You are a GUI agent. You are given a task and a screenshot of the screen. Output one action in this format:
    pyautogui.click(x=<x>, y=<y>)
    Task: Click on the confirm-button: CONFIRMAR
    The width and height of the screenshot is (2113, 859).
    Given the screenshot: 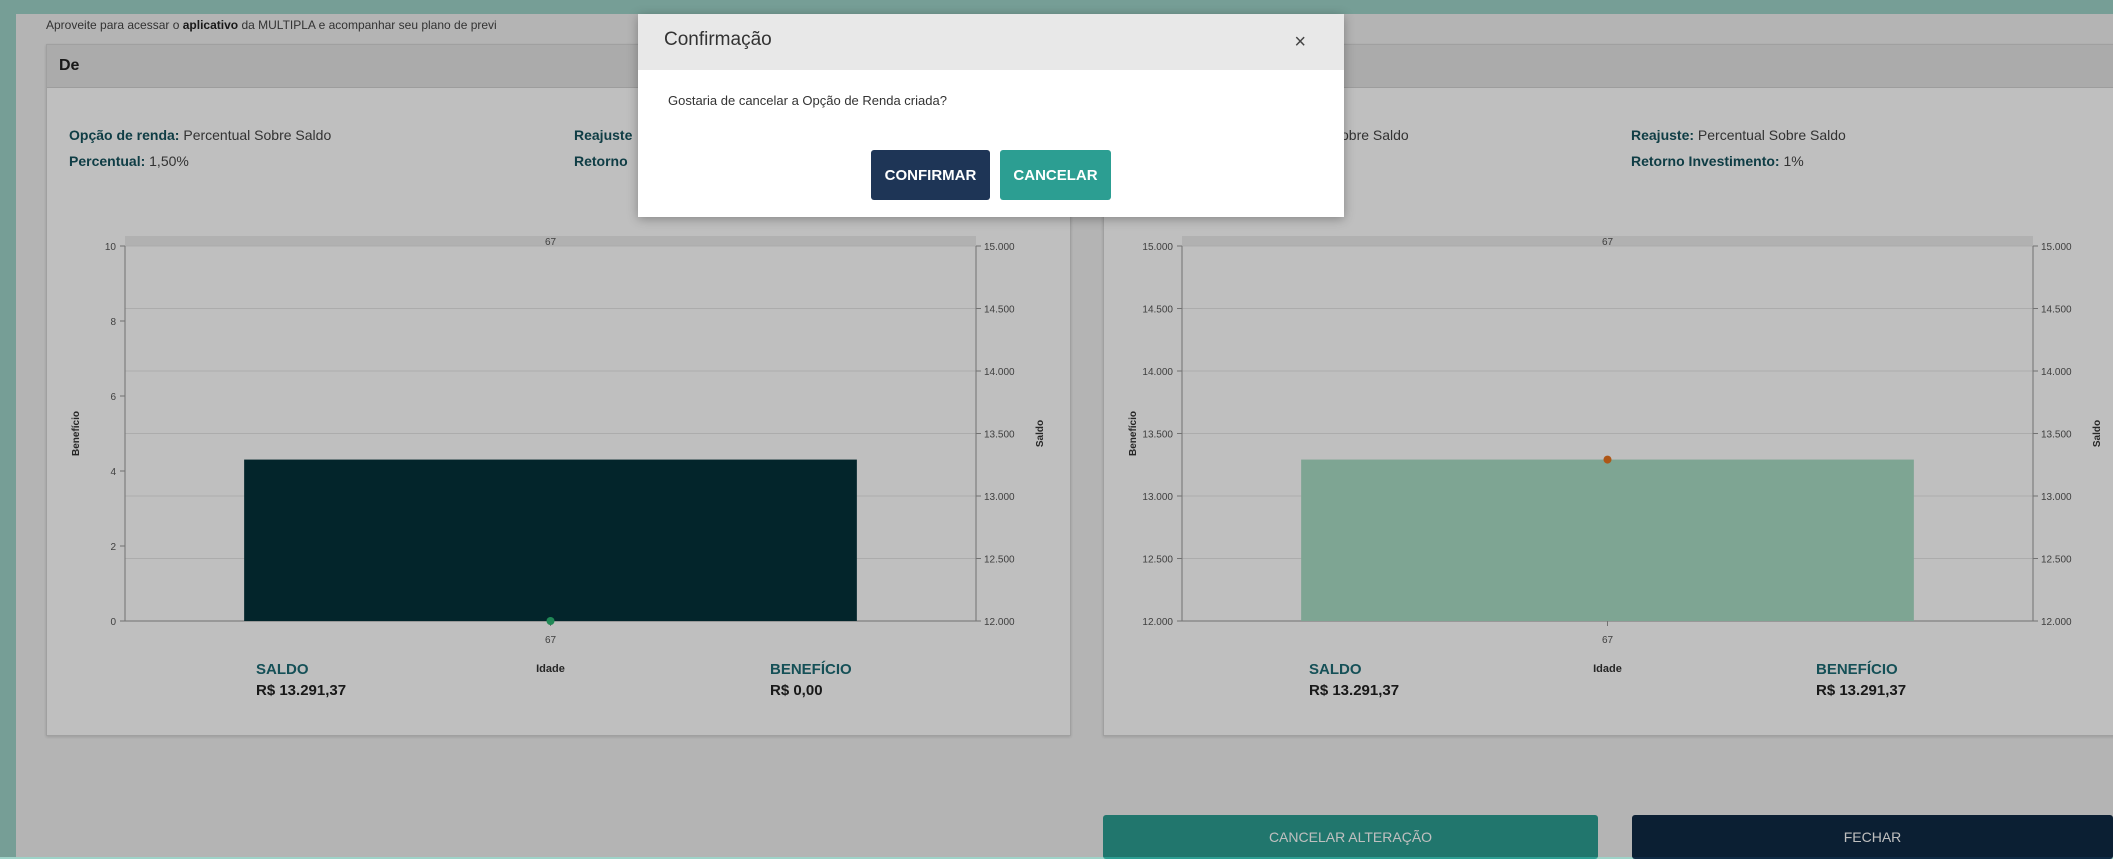 What is the action you would take?
    pyautogui.click(x=930, y=175)
    